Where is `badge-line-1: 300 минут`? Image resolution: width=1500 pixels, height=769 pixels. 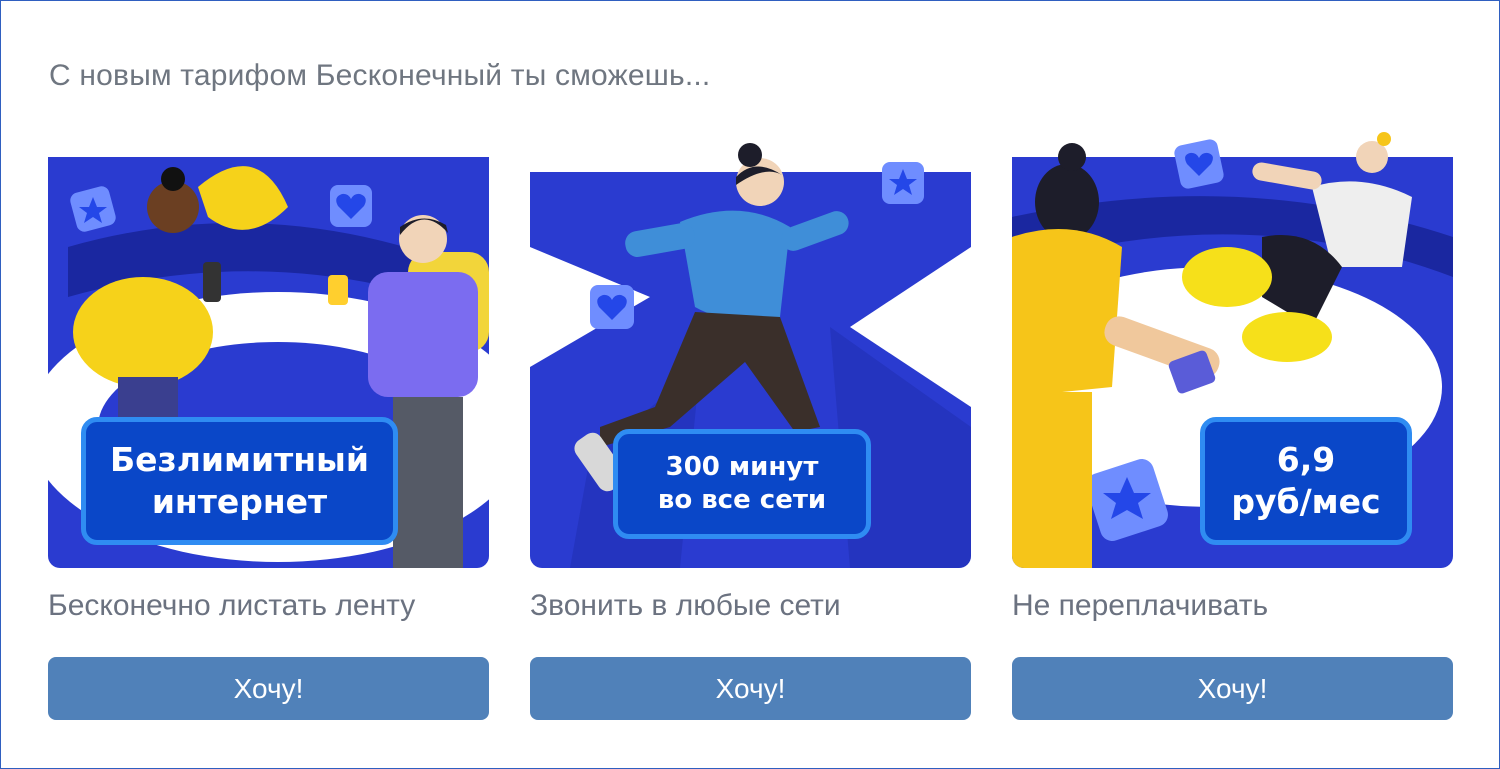
badge-line-1: 300 минут is located at coordinates (742, 467).